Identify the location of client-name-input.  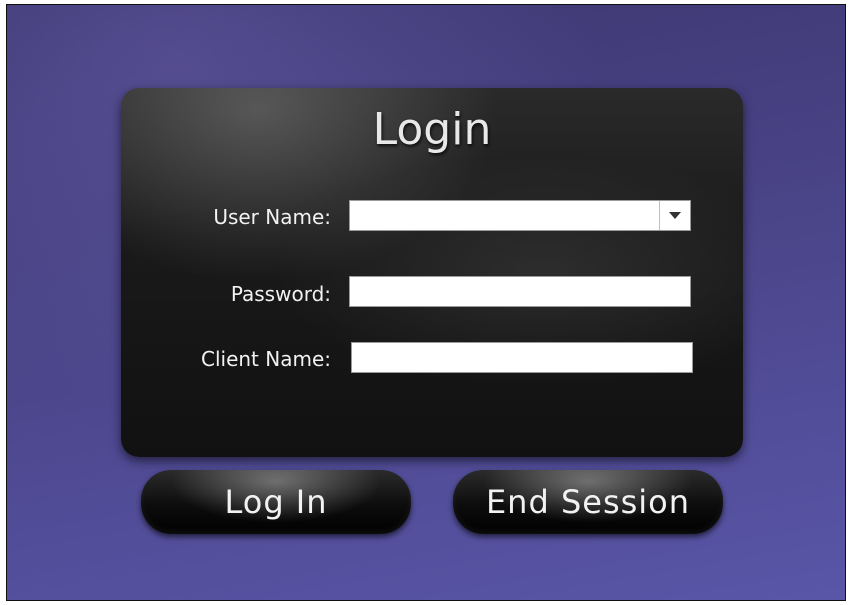
(522, 357).